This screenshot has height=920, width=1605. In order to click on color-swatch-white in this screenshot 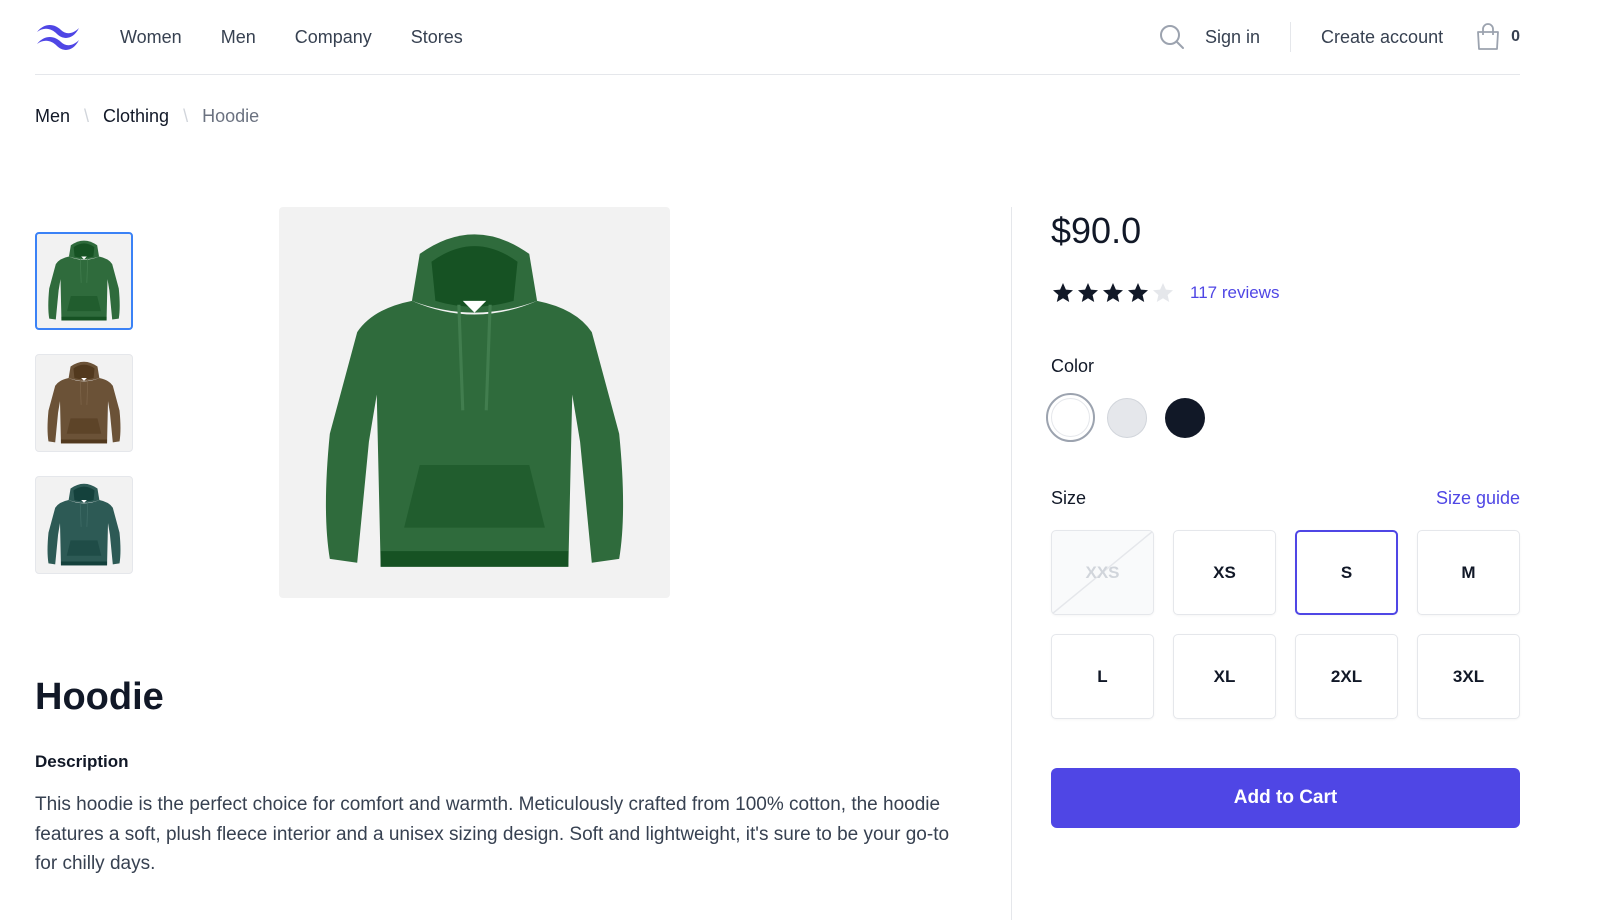, I will do `click(1070, 417)`.